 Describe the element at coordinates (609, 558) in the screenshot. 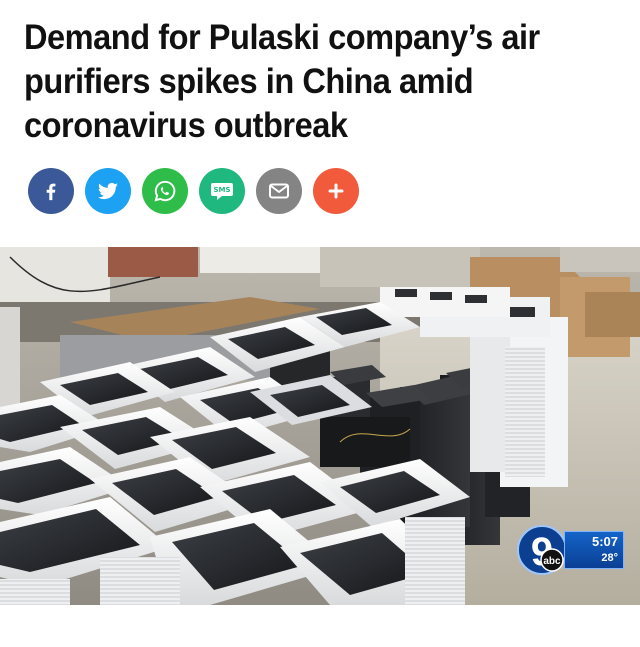

I see `bug-temperature: 28°` at that location.